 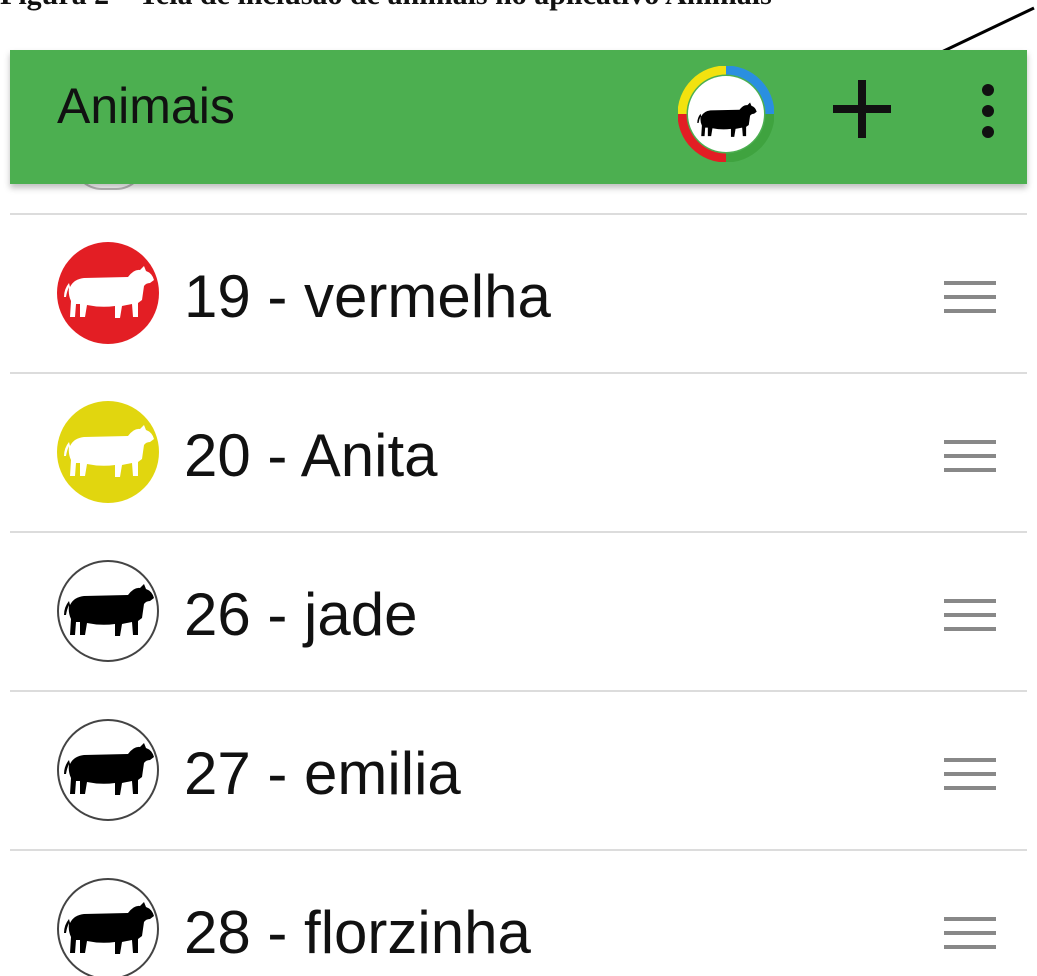 I want to click on app-bar-title: Animais, so click(x=146, y=106).